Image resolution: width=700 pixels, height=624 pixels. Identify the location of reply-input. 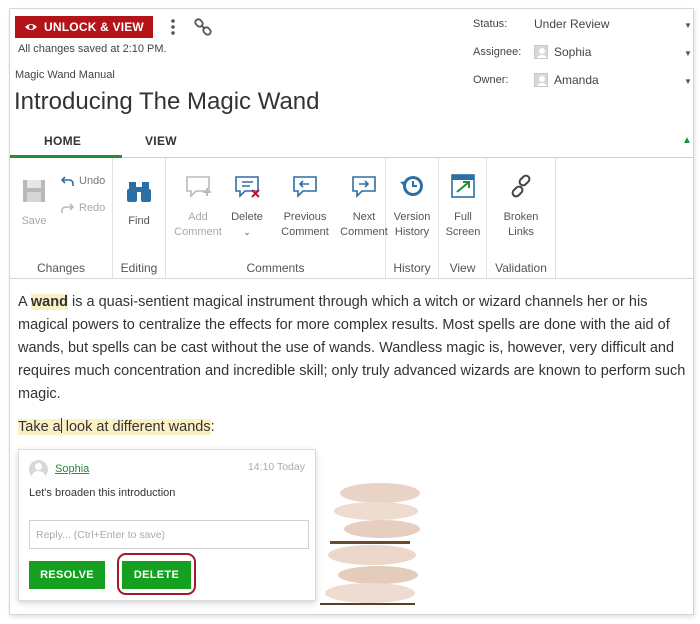
(169, 534).